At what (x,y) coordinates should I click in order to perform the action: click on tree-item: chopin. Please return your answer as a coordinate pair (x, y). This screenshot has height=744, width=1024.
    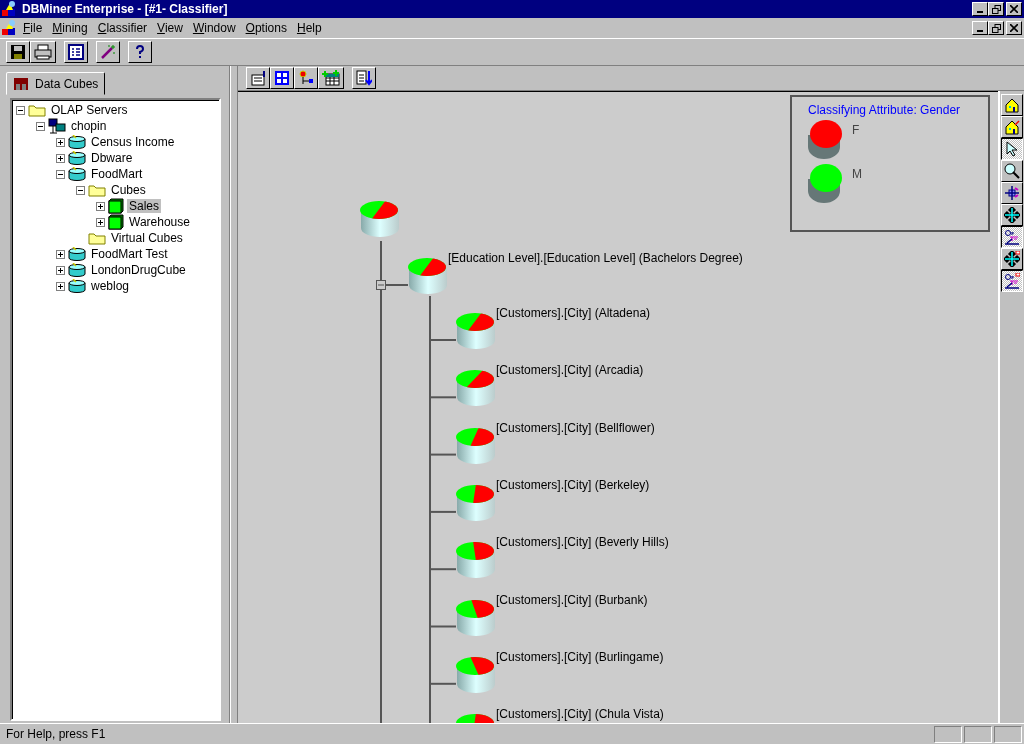
    Looking at the image, I should click on (89, 126).